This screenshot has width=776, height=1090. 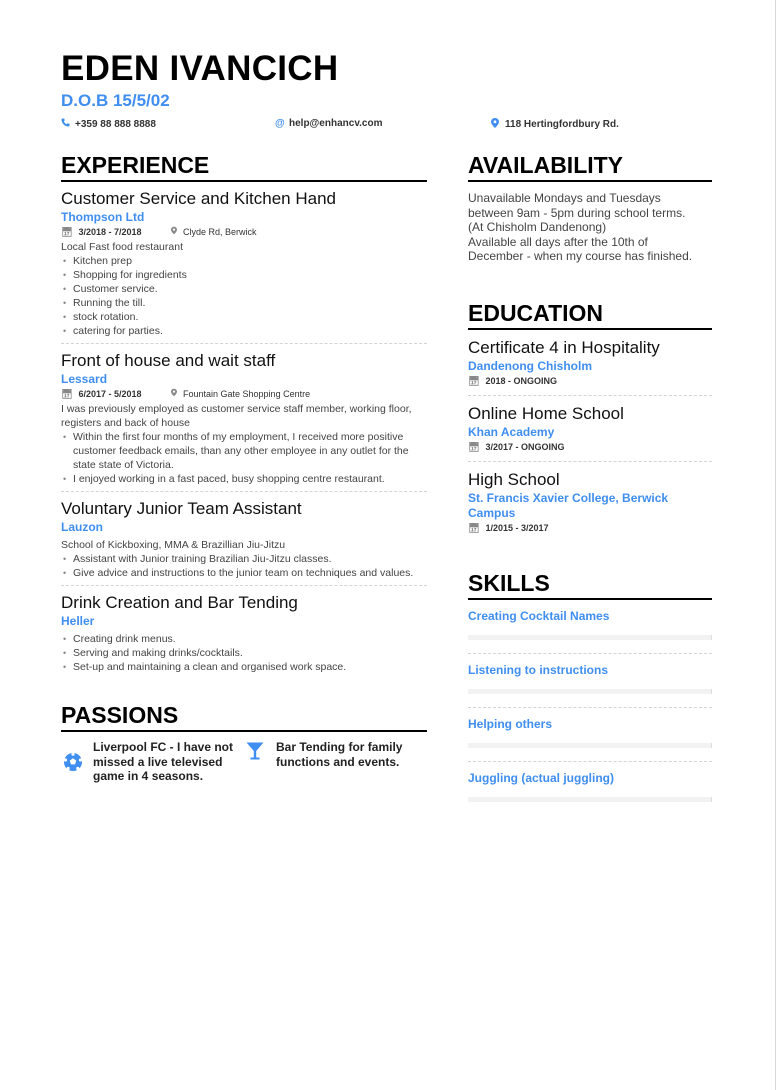 What do you see at coordinates (244, 303) in the screenshot?
I see `job-bullet: Running the till.` at bounding box center [244, 303].